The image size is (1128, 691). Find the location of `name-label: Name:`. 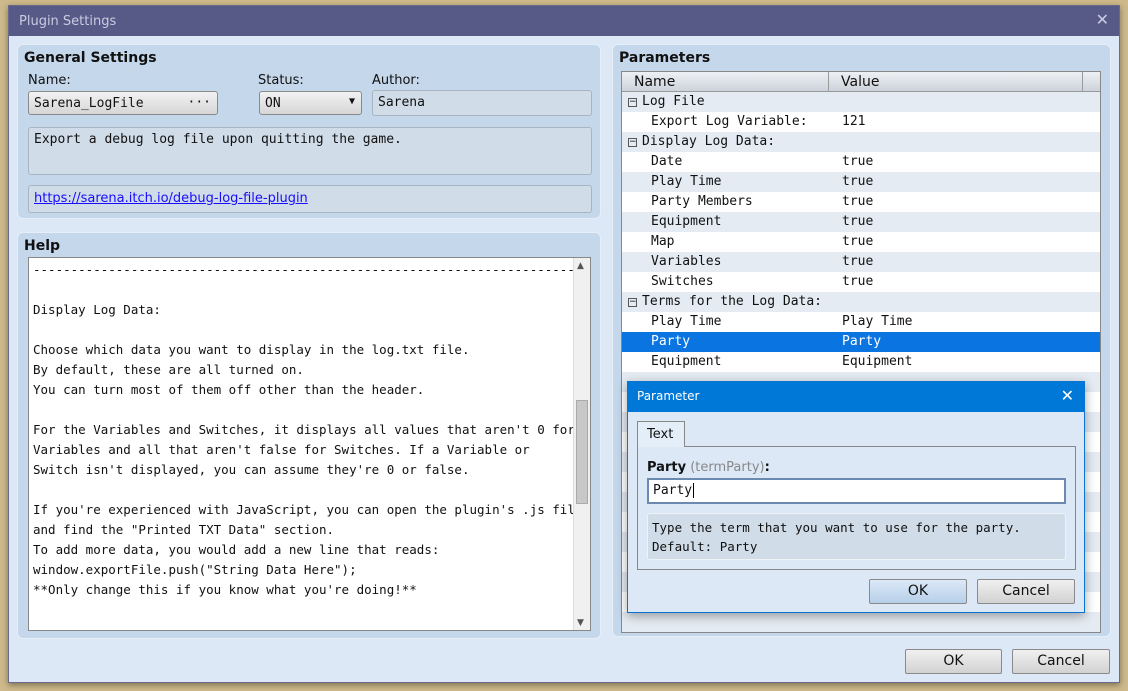

name-label: Name: is located at coordinates (49, 80).